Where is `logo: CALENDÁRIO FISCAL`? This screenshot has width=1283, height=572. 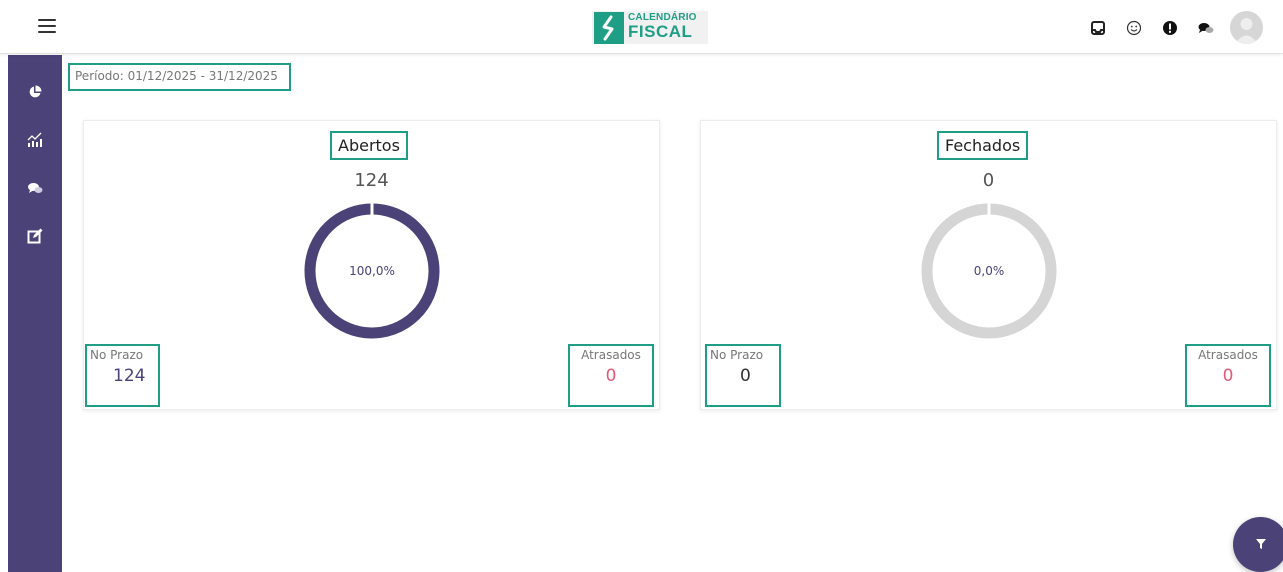 logo: CALENDÁRIO FISCAL is located at coordinates (650, 27).